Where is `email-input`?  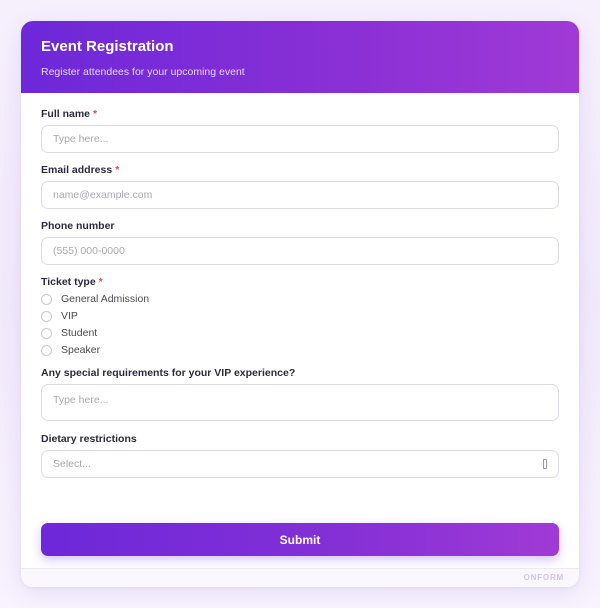 email-input is located at coordinates (300, 195).